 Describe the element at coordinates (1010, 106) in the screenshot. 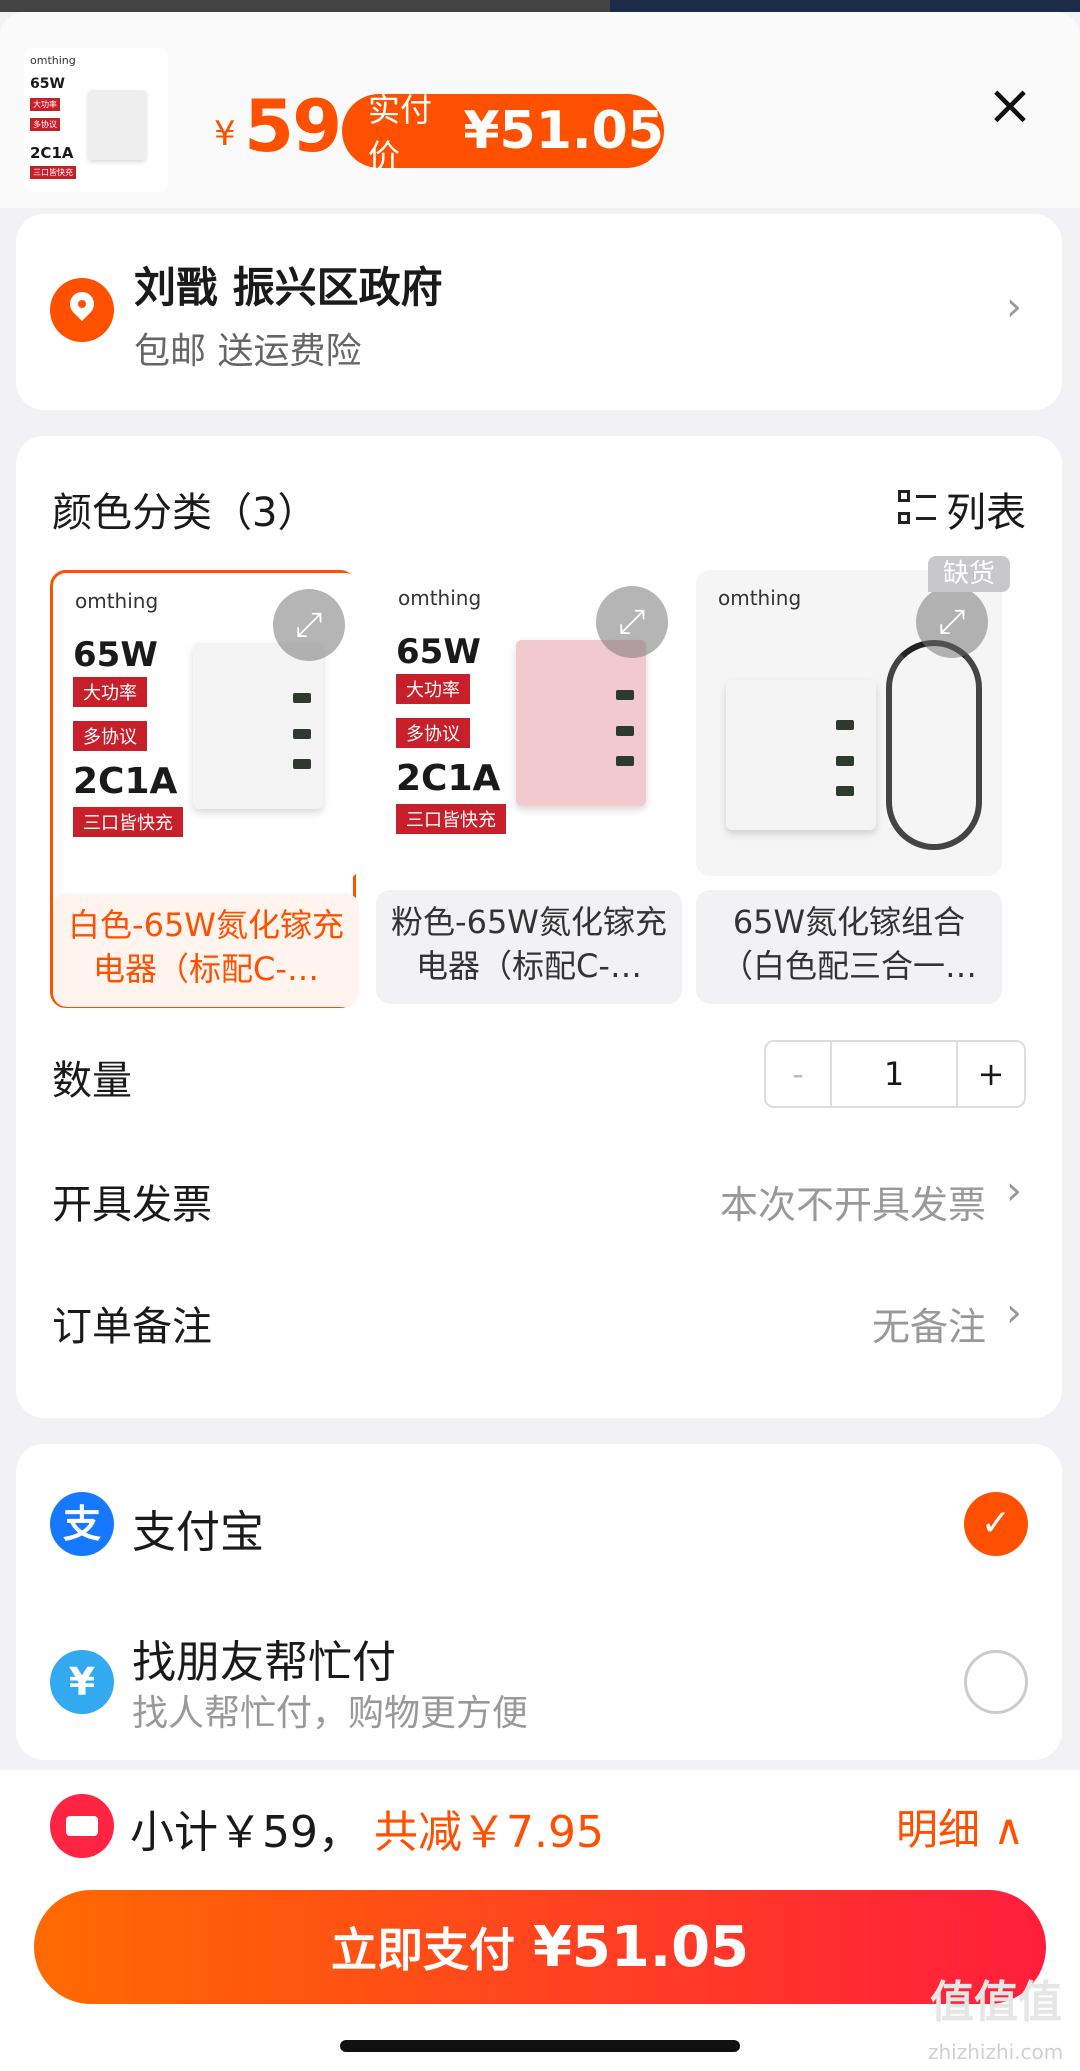

I see `close-icon: ×` at that location.